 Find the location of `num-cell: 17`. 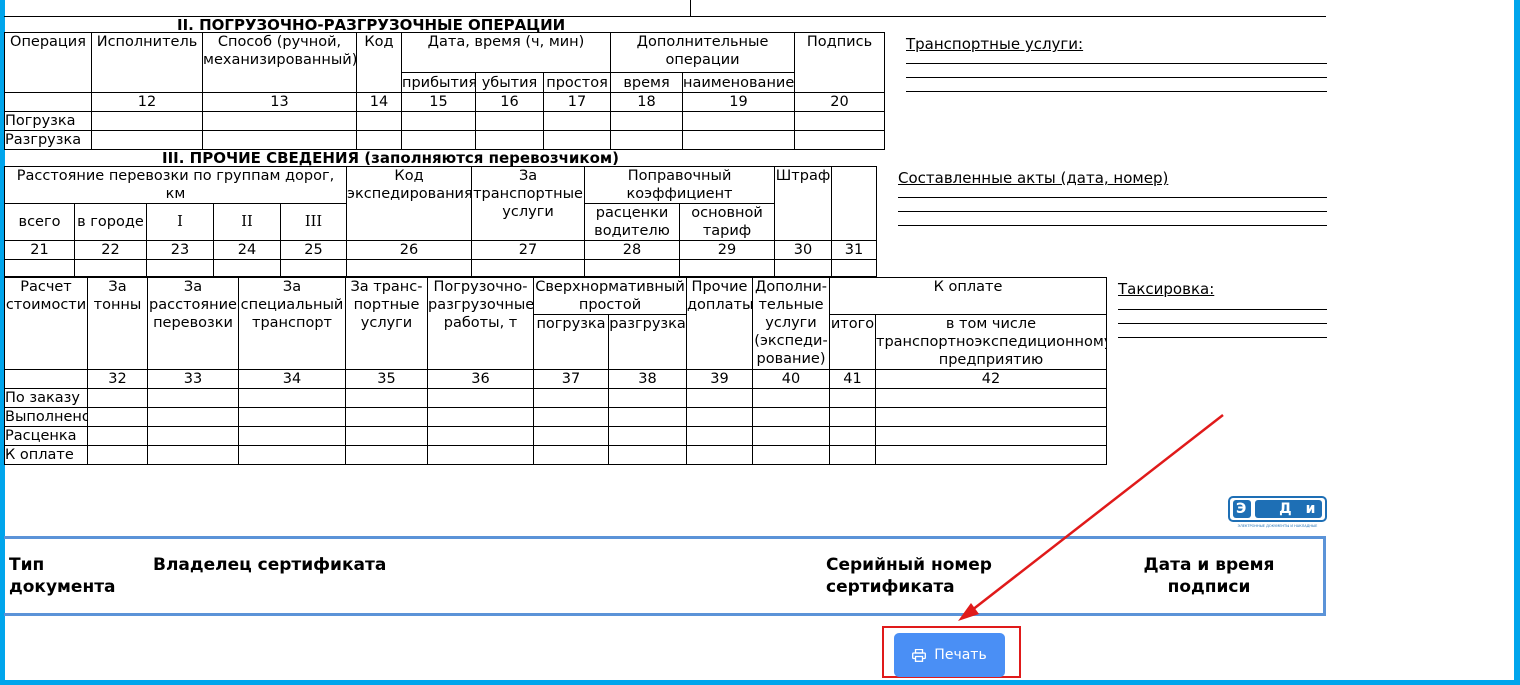

num-cell: 17 is located at coordinates (577, 102).